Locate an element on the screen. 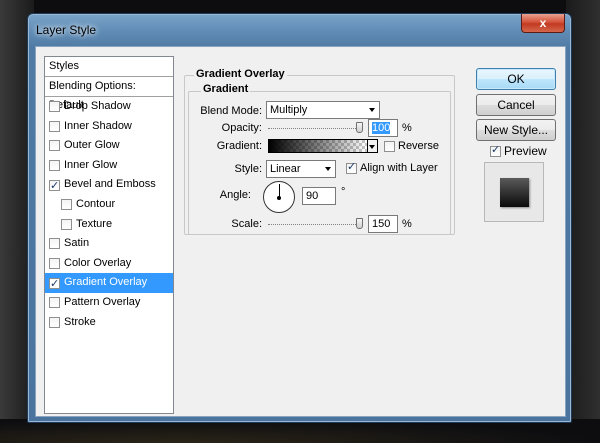 This screenshot has height=443, width=600. gradient-fill is located at coordinates (318, 146).